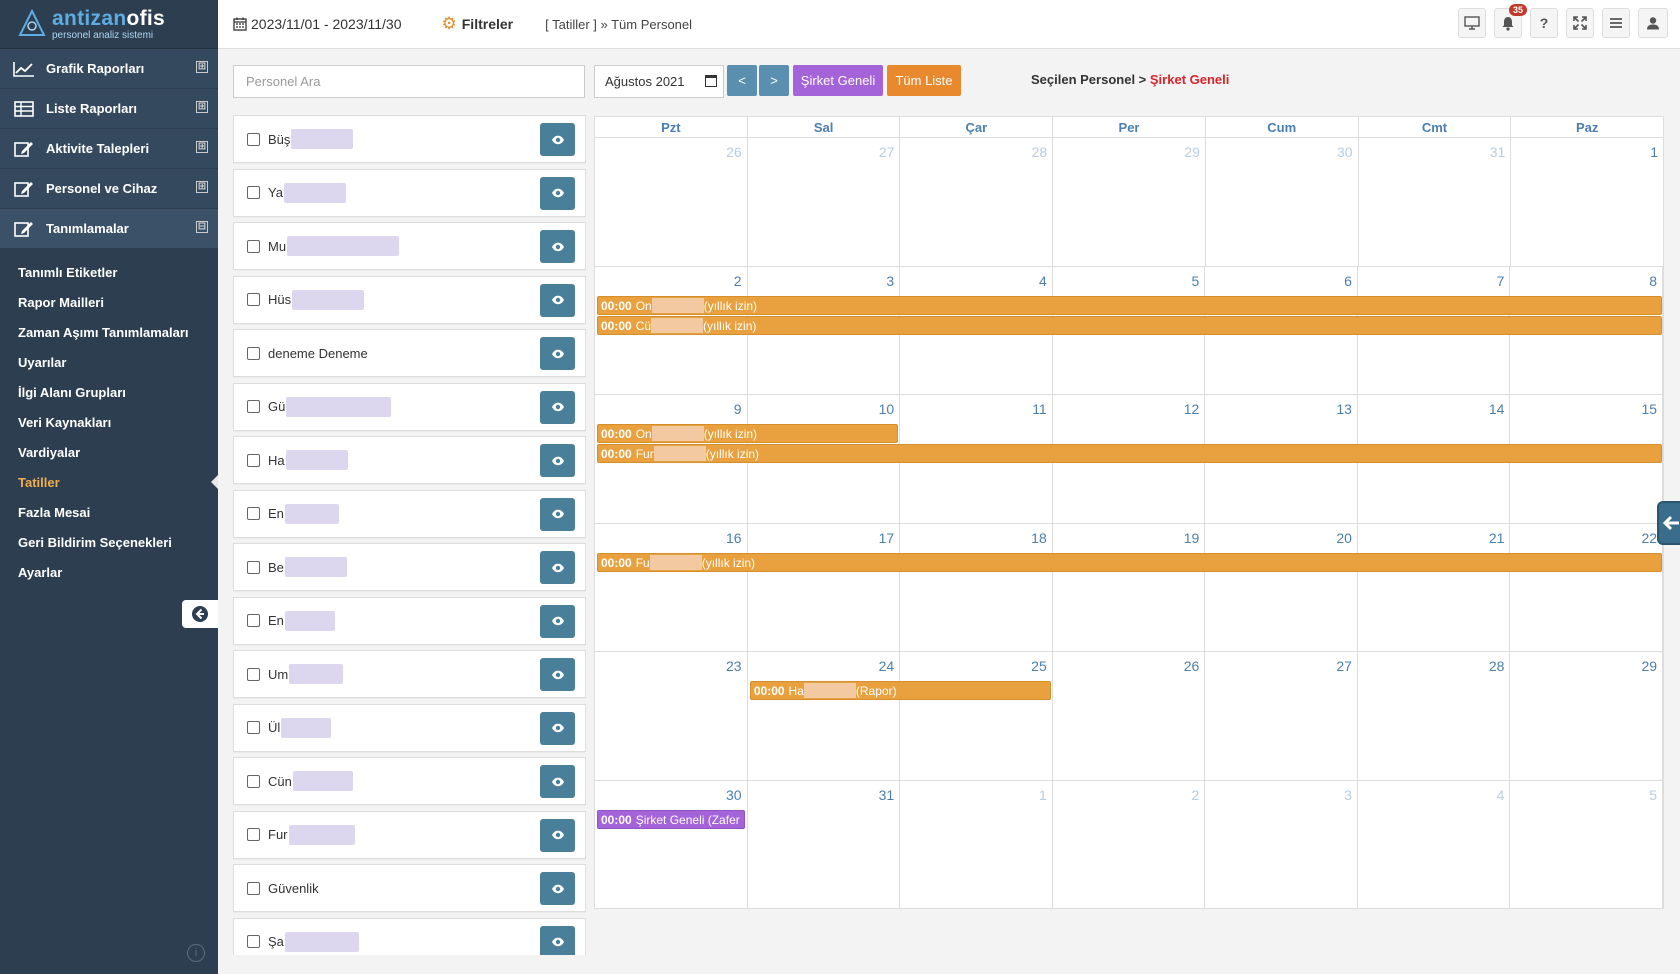 Image resolution: width=1680 pixels, height=974 pixels. I want to click on person-row: Büş, so click(409, 139).